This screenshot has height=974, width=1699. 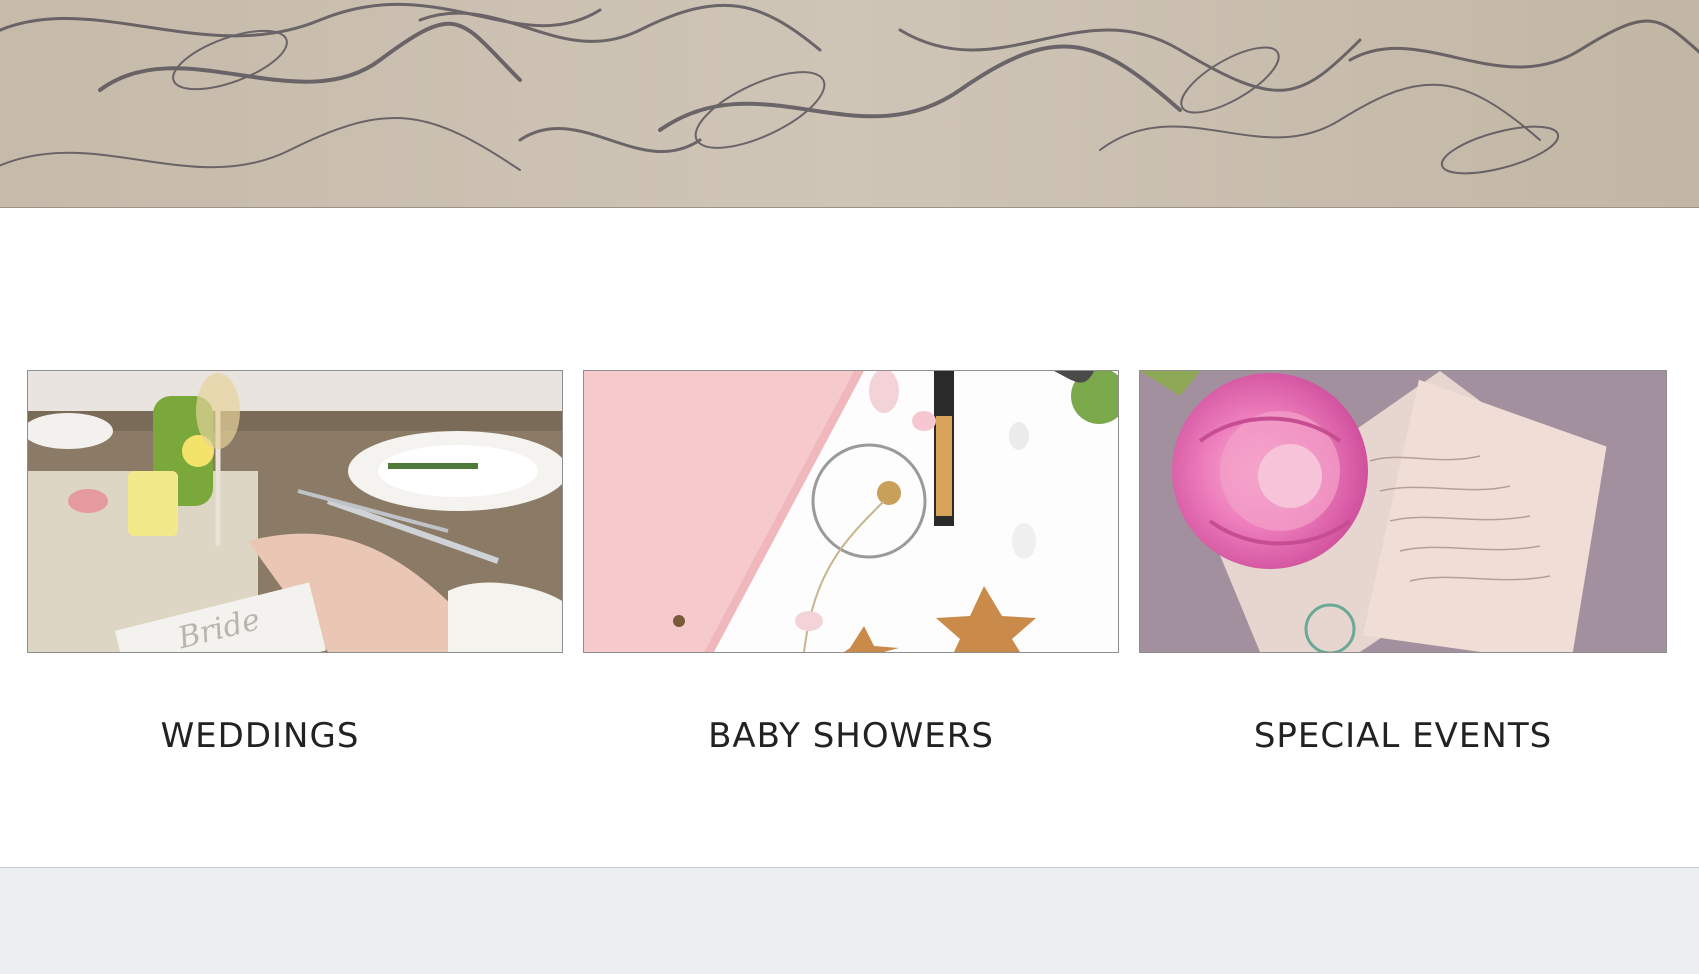 I want to click on category-card-baby-showers: BABY SHOWERS, so click(x=851, y=570).